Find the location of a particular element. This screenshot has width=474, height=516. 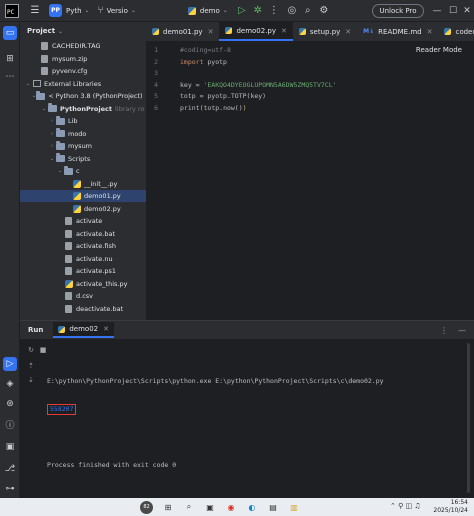

search-icon: ⌕ is located at coordinates (308, 11).